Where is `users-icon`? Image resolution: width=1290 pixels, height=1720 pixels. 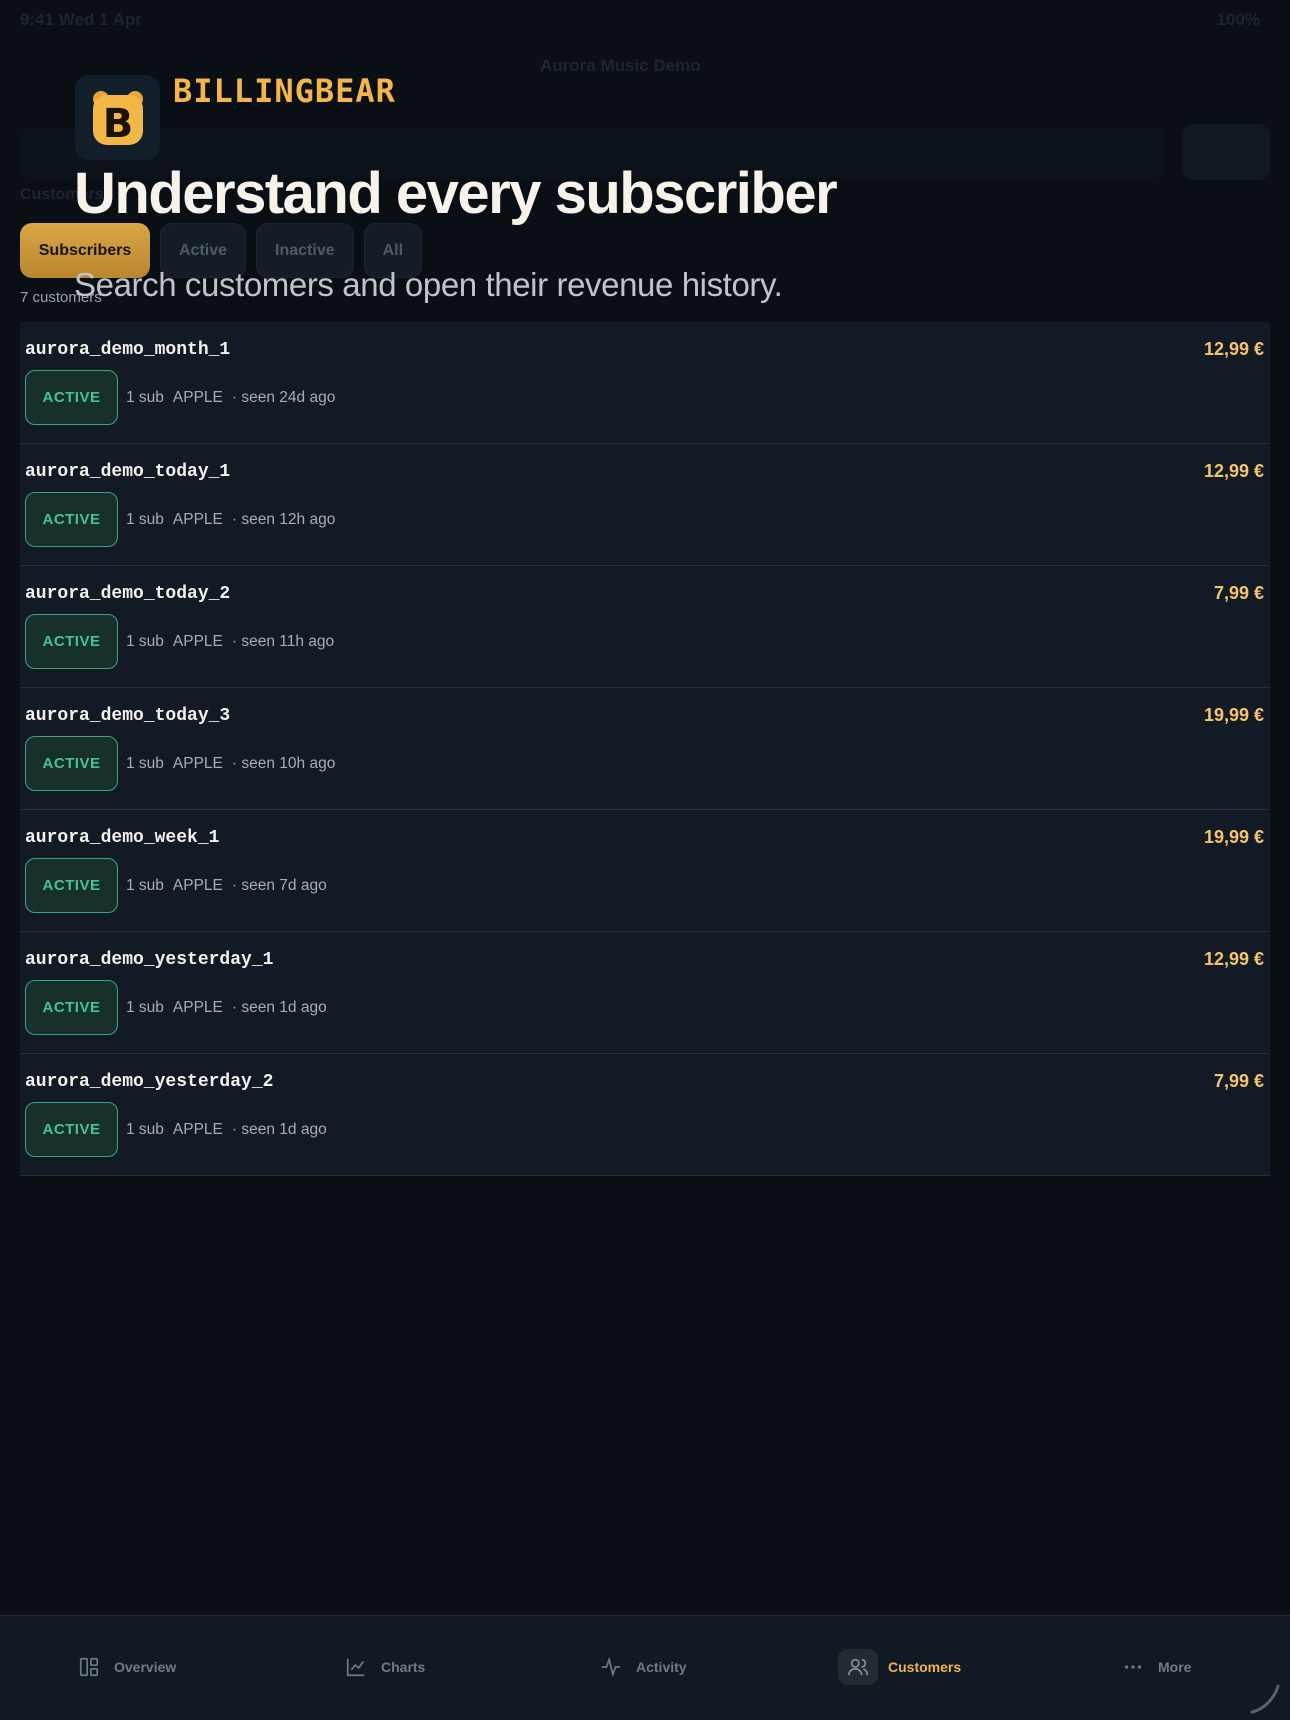
users-icon is located at coordinates (858, 1667).